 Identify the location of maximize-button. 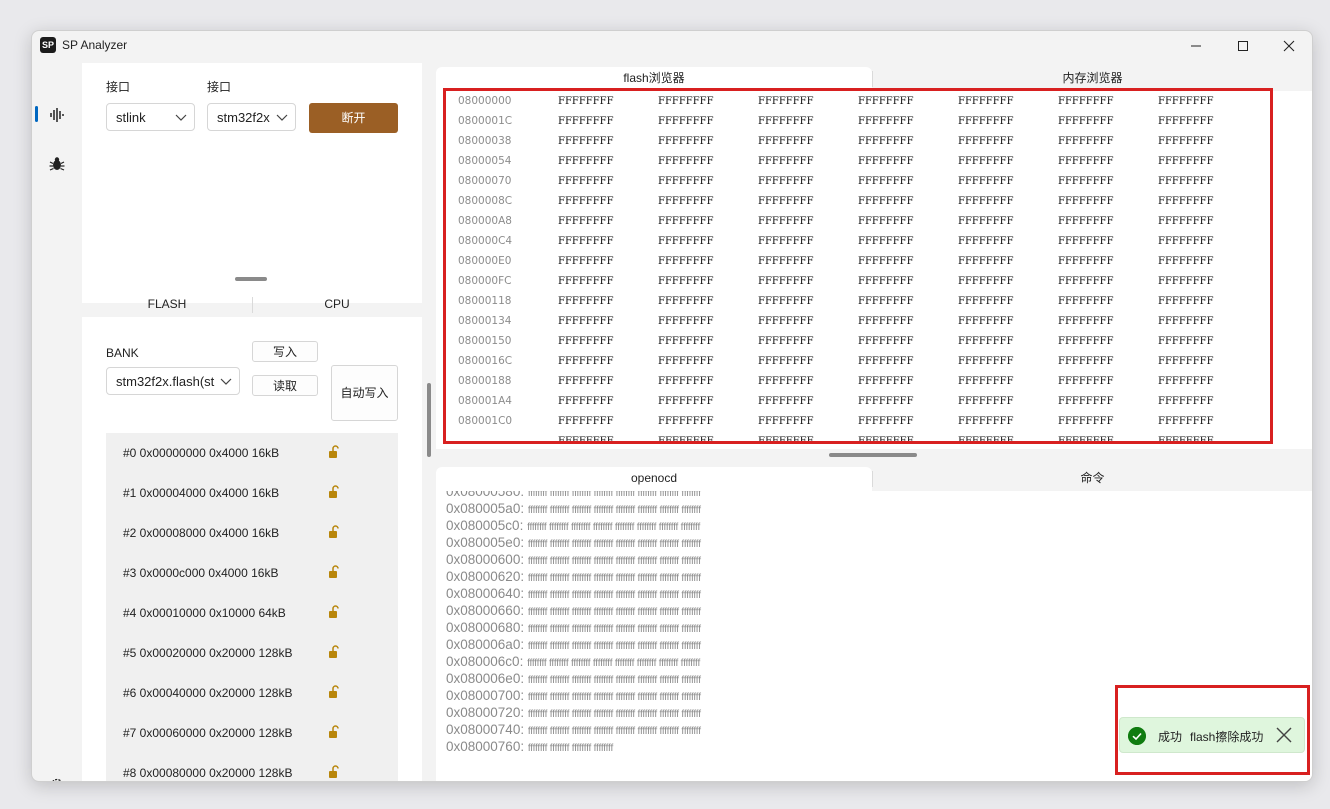
(1243, 46).